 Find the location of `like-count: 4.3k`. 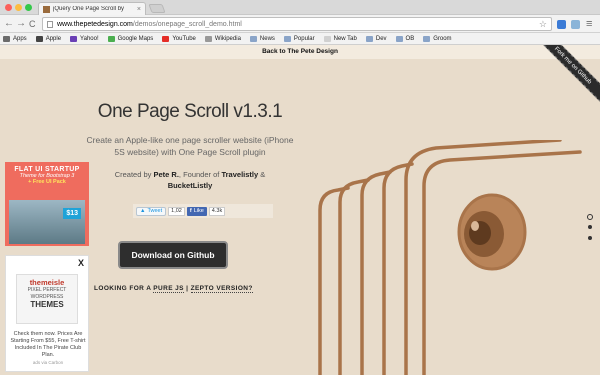

like-count: 4.3k is located at coordinates (217, 211).